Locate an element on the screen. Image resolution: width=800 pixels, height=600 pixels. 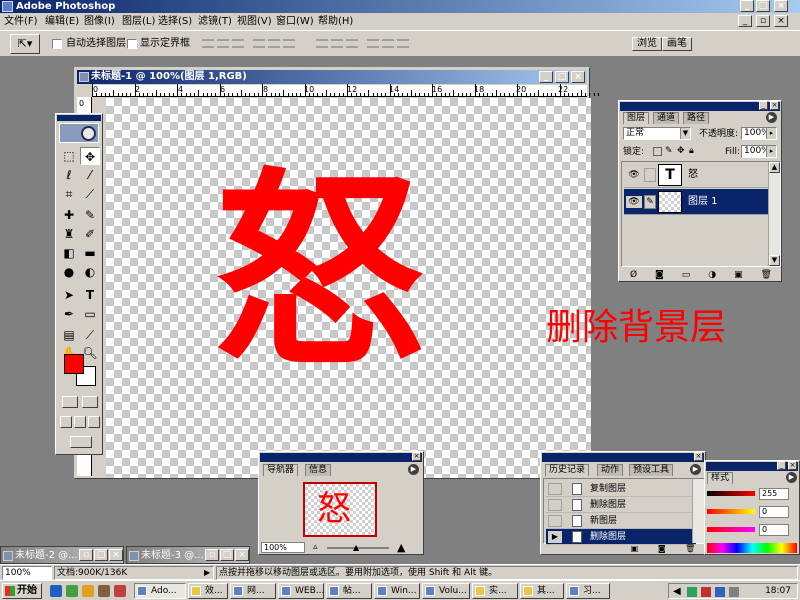
doc-restore-button: ▫ is located at coordinates (763, 21).